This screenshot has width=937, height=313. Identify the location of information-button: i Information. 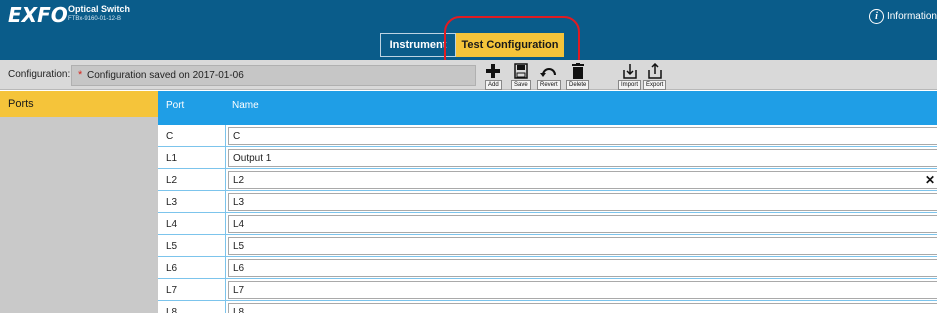
(902, 16).